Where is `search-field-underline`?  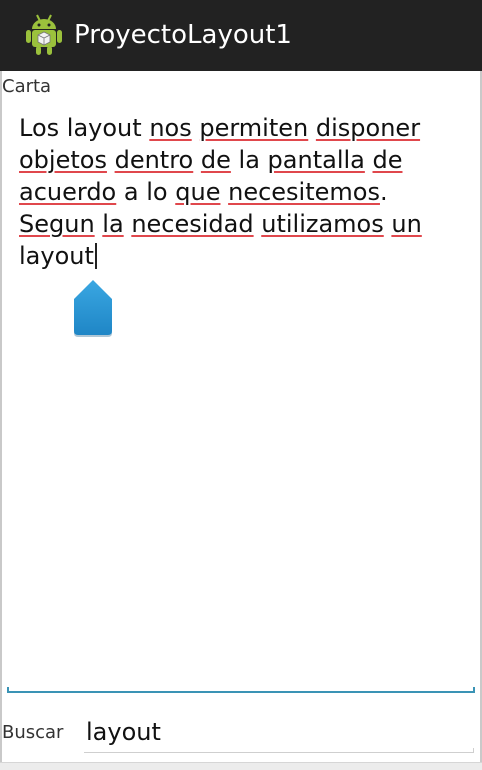
search-field-underline is located at coordinates (279, 750).